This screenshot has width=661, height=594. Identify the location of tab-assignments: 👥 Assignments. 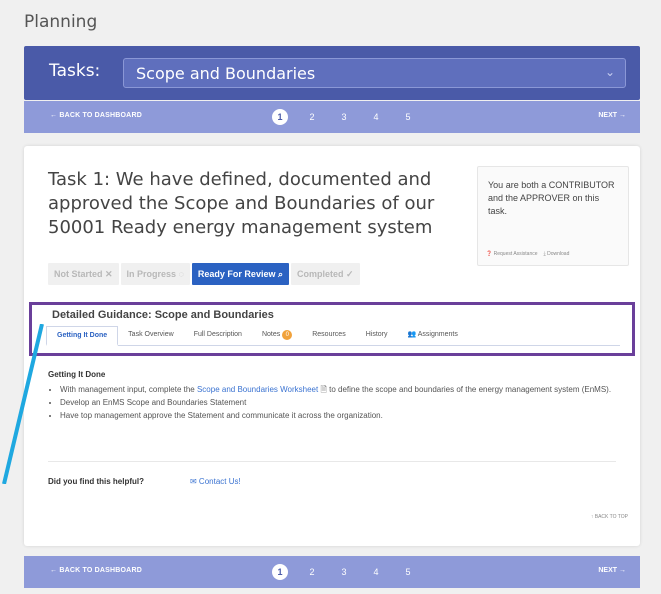
(432, 336).